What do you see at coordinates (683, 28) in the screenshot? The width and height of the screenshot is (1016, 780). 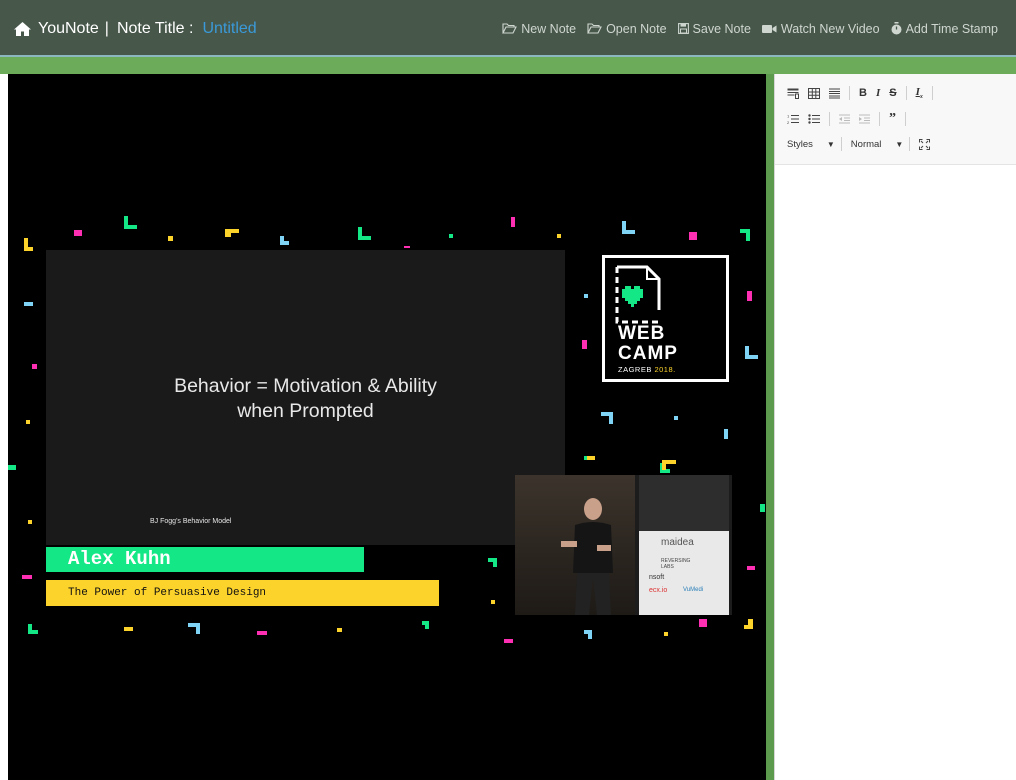 I see `floppy-disk-icon` at bounding box center [683, 28].